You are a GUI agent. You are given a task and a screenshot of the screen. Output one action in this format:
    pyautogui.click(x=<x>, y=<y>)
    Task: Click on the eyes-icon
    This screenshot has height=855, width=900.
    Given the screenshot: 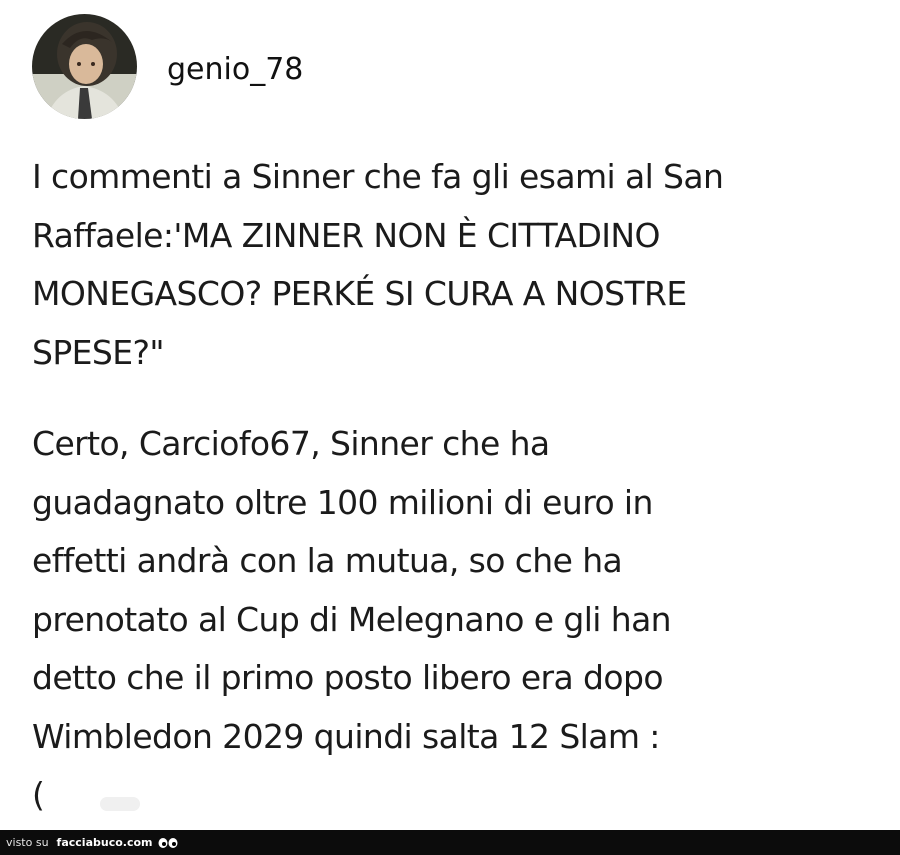 What is the action you would take?
    pyautogui.click(x=168, y=843)
    